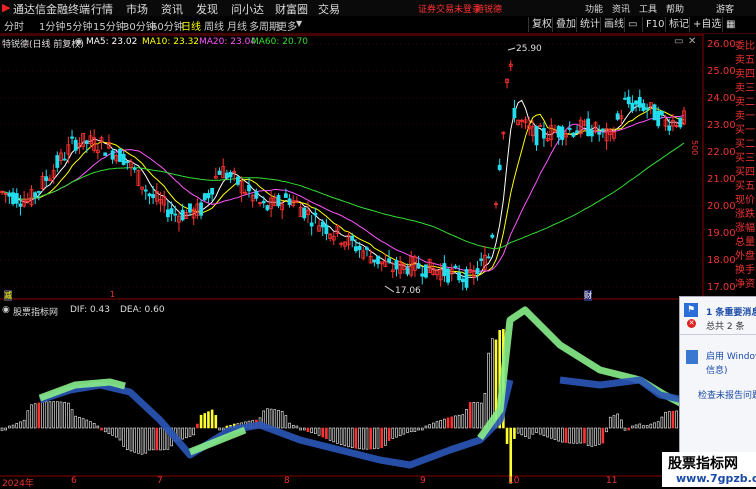 The image size is (756, 489). What do you see at coordinates (745, 144) in the screenshot?
I see `quote-label: 买二` at bounding box center [745, 144].